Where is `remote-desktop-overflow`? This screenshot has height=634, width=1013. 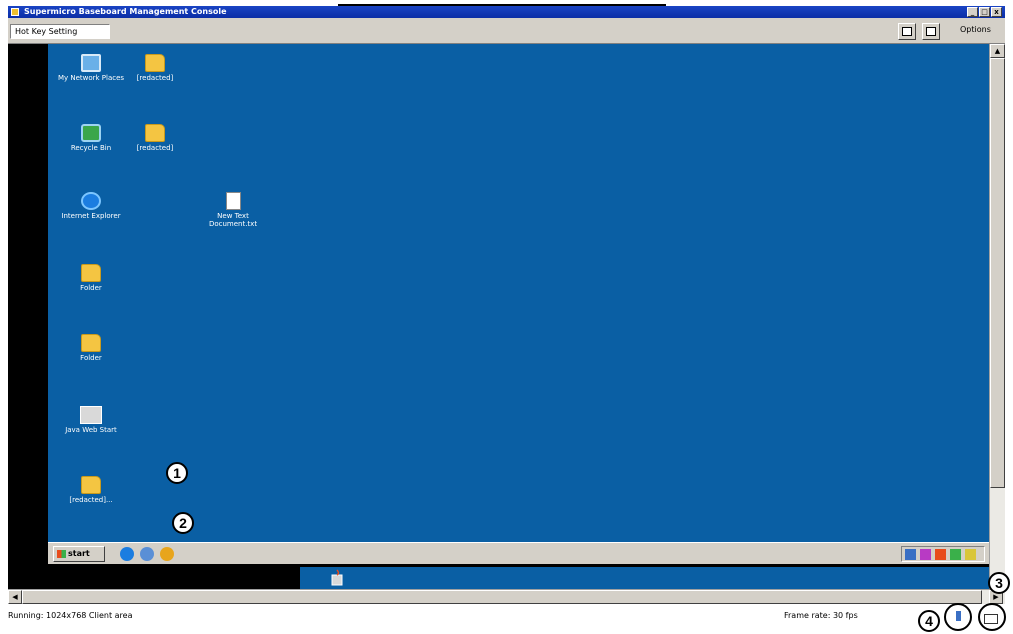
remote-desktop-overflow is located at coordinates (644, 578).